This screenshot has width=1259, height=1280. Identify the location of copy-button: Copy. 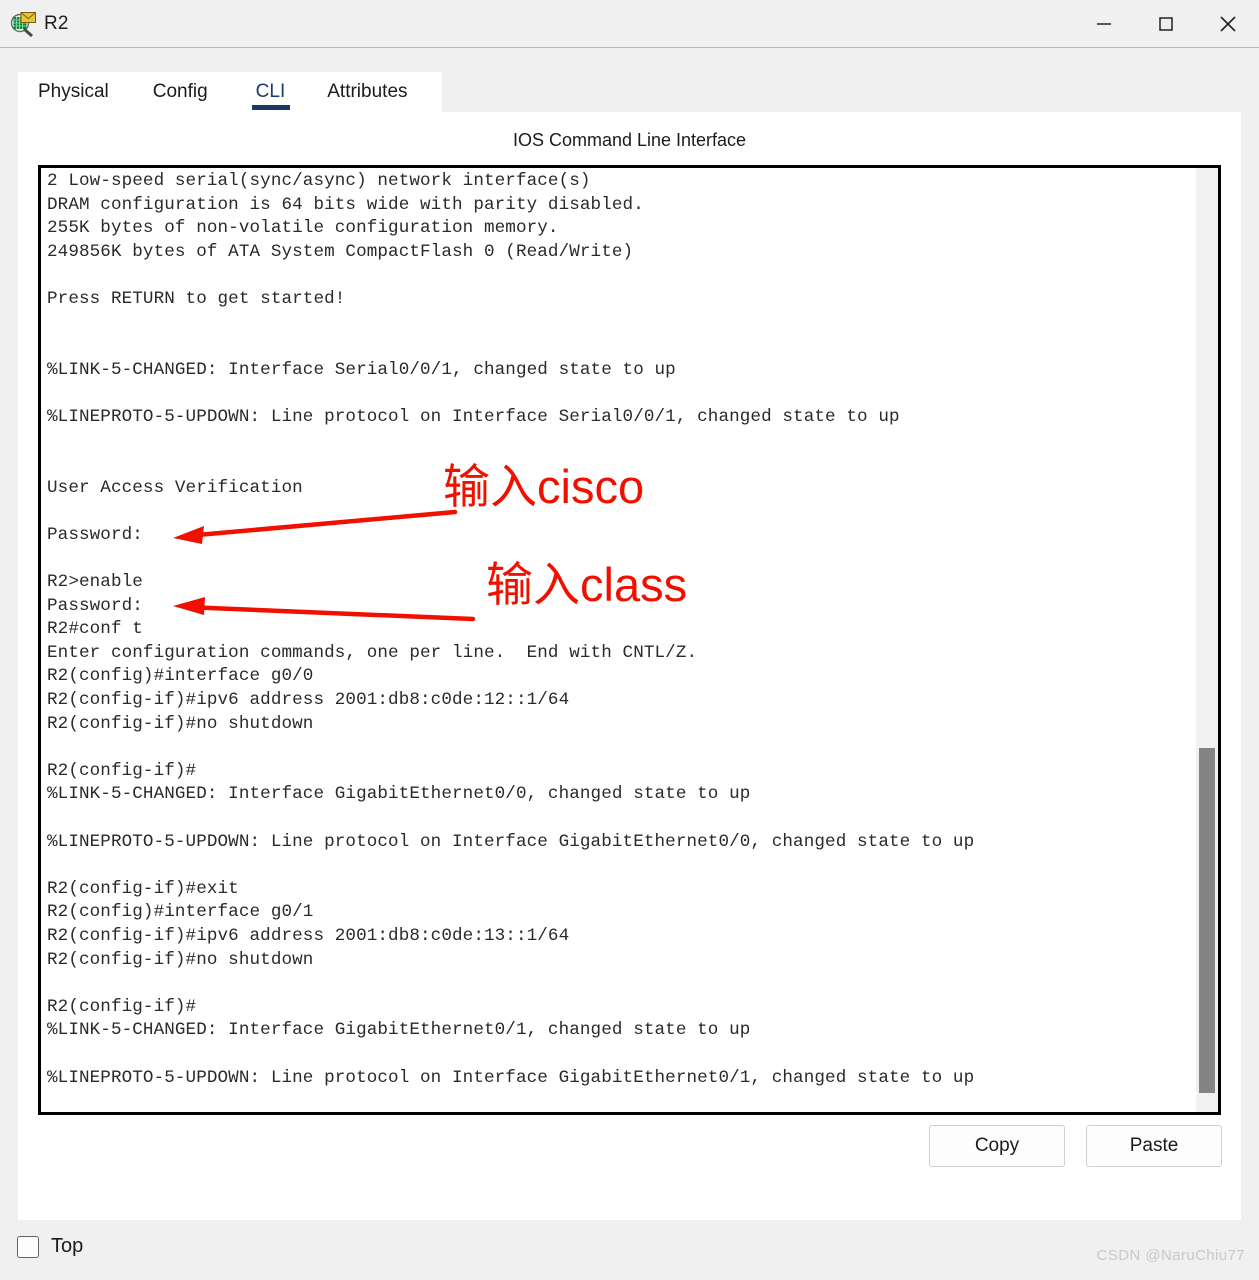
(997, 1146).